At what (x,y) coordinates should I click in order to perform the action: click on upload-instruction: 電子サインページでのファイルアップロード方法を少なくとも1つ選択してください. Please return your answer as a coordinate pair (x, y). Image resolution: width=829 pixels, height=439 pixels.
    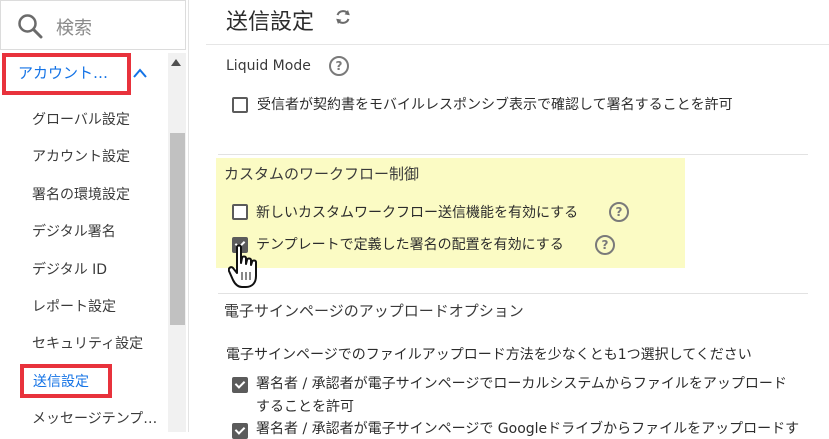
    Looking at the image, I should click on (489, 355).